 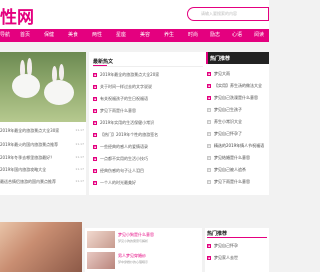 What do you see at coordinates (122, 170) in the screenshot?
I see `article-title: 经典伤感的句子让人泪目` at bounding box center [122, 170].